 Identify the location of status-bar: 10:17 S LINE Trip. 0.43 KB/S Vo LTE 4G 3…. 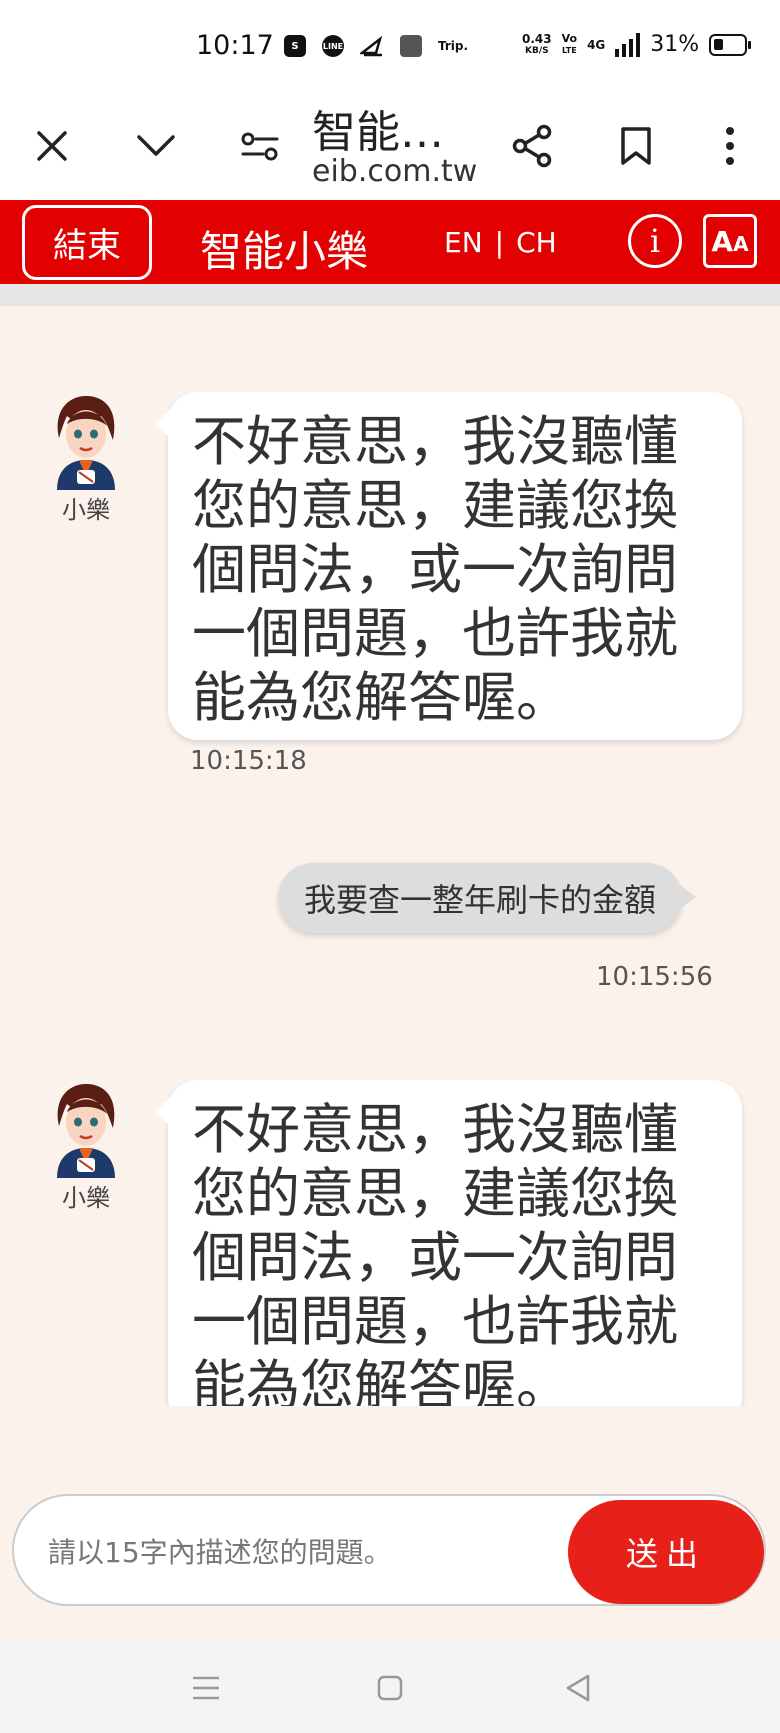
(390, 48).